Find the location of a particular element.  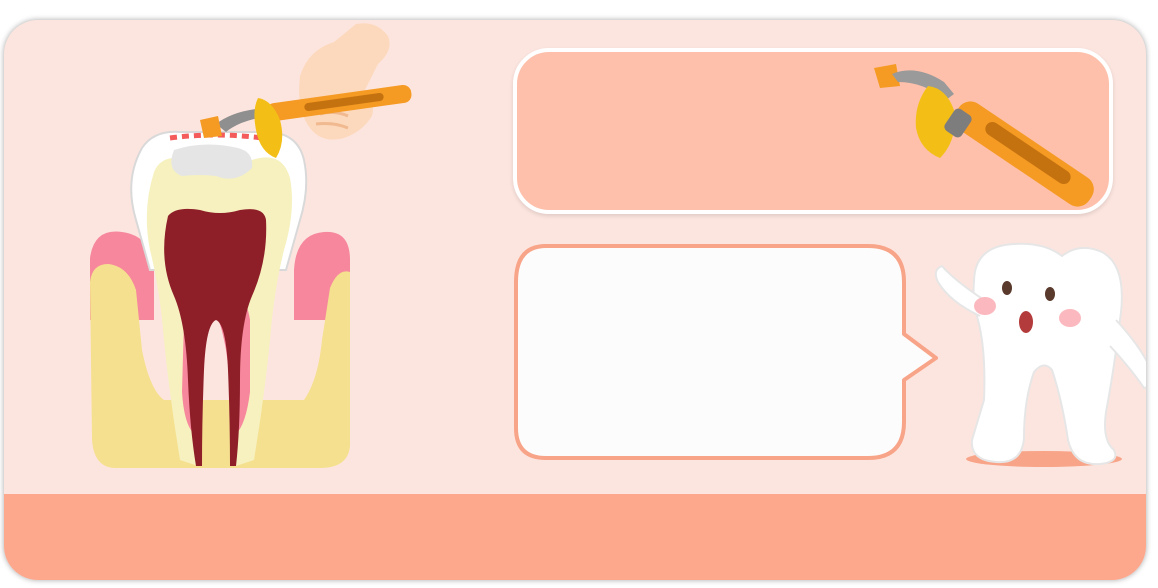

hand-icon is located at coordinates (344, 81).